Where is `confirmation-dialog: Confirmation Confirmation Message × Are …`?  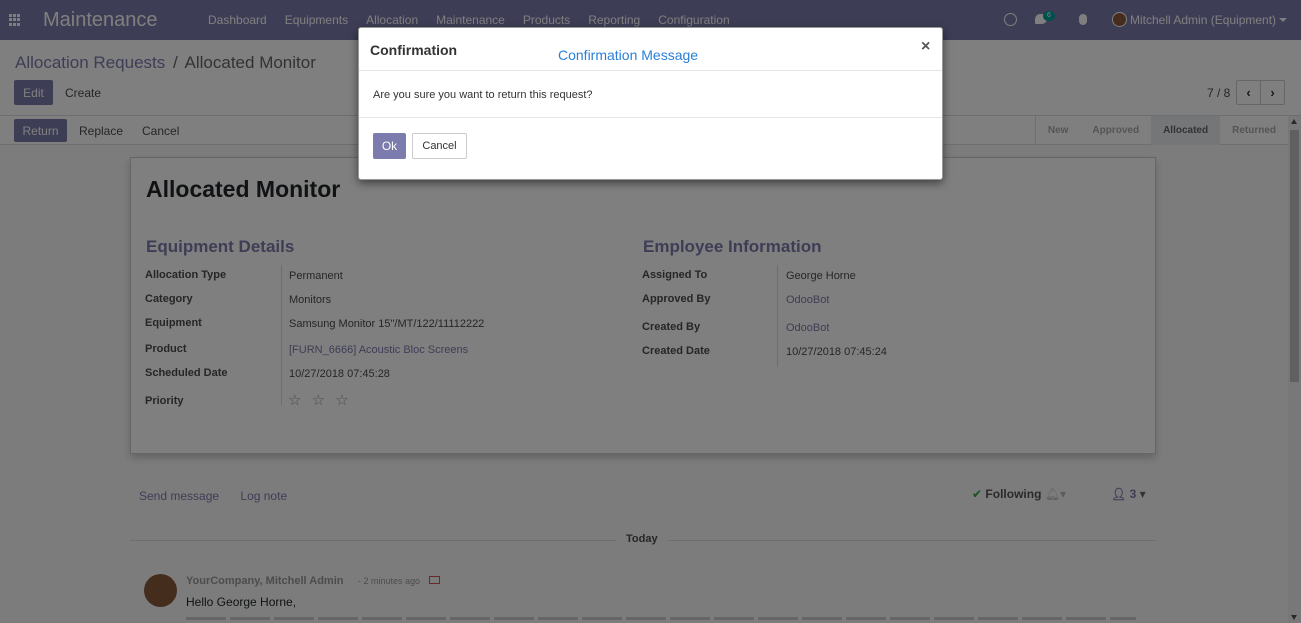 confirmation-dialog: Confirmation Confirmation Message × Are … is located at coordinates (650, 103).